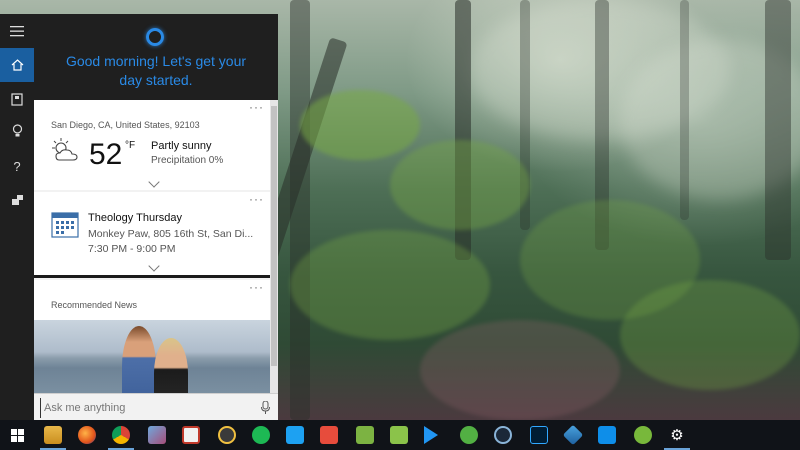 This screenshot has width=800, height=450. Describe the element at coordinates (607, 435) in the screenshot. I see `teamviewer-icon` at that location.